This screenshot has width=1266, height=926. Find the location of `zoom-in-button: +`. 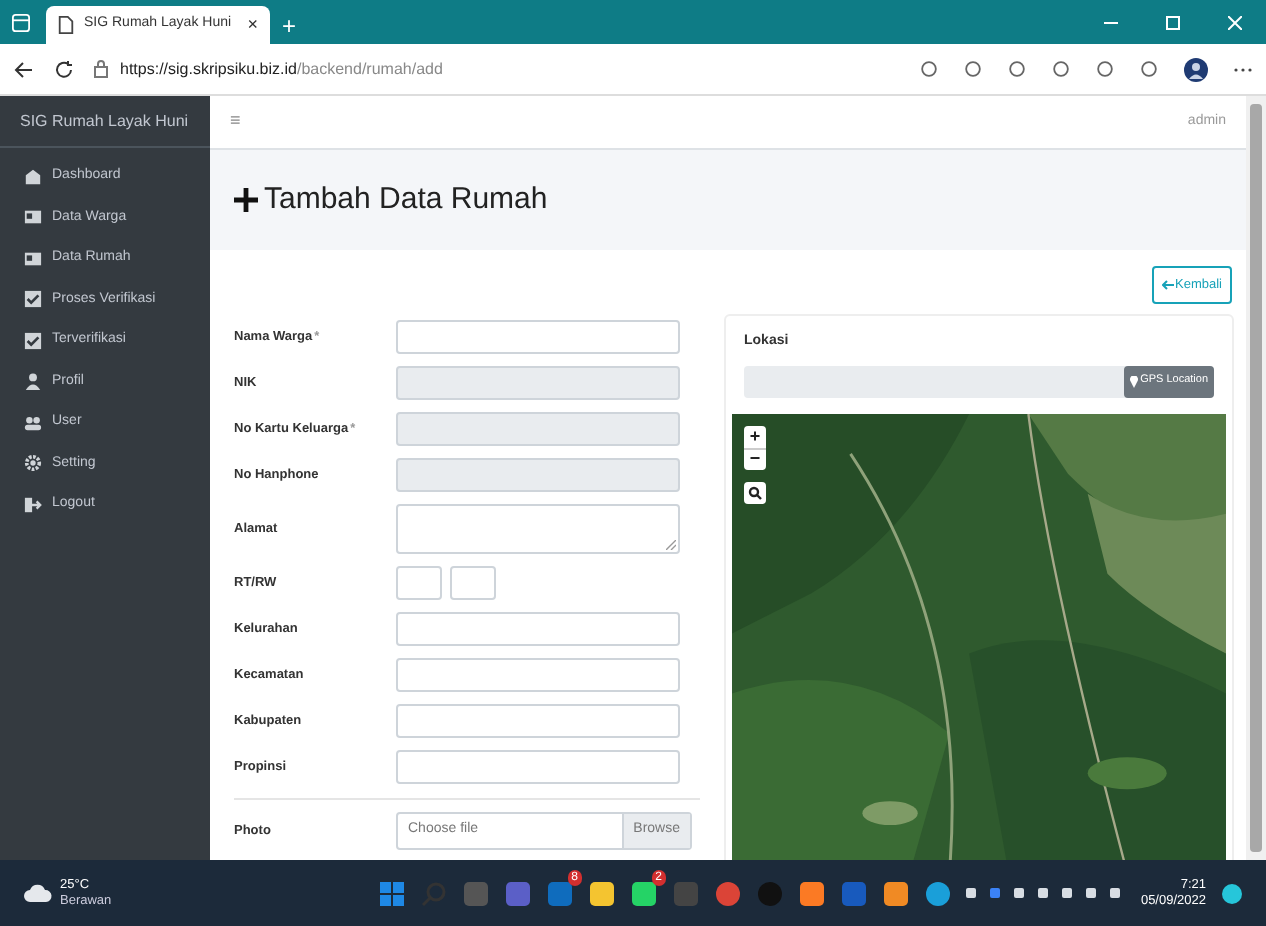

zoom-in-button: + is located at coordinates (755, 436).